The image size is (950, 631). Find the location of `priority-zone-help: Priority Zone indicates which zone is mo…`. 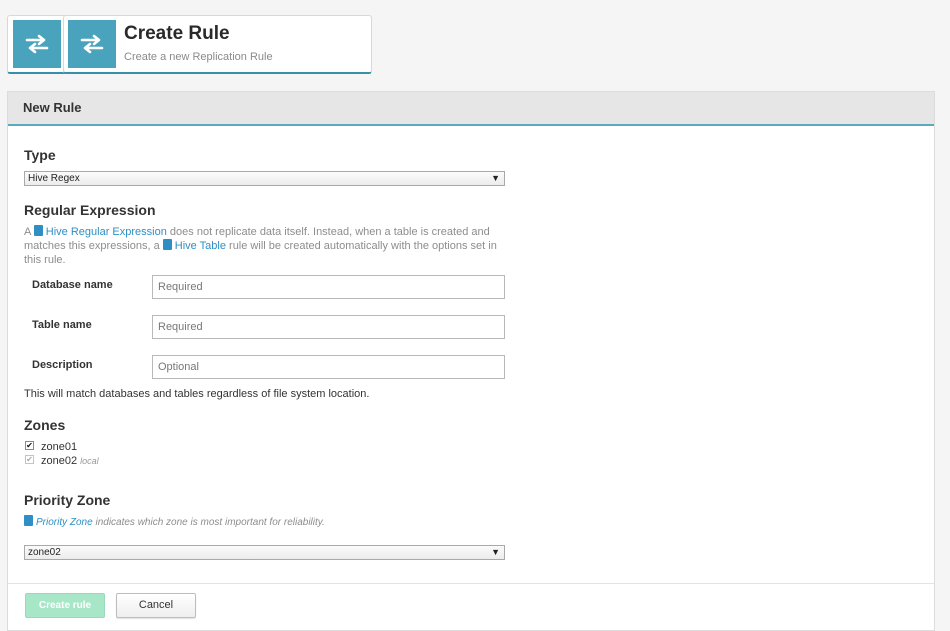

priority-zone-help: Priority Zone indicates which zone is mo… is located at coordinates (266, 522).